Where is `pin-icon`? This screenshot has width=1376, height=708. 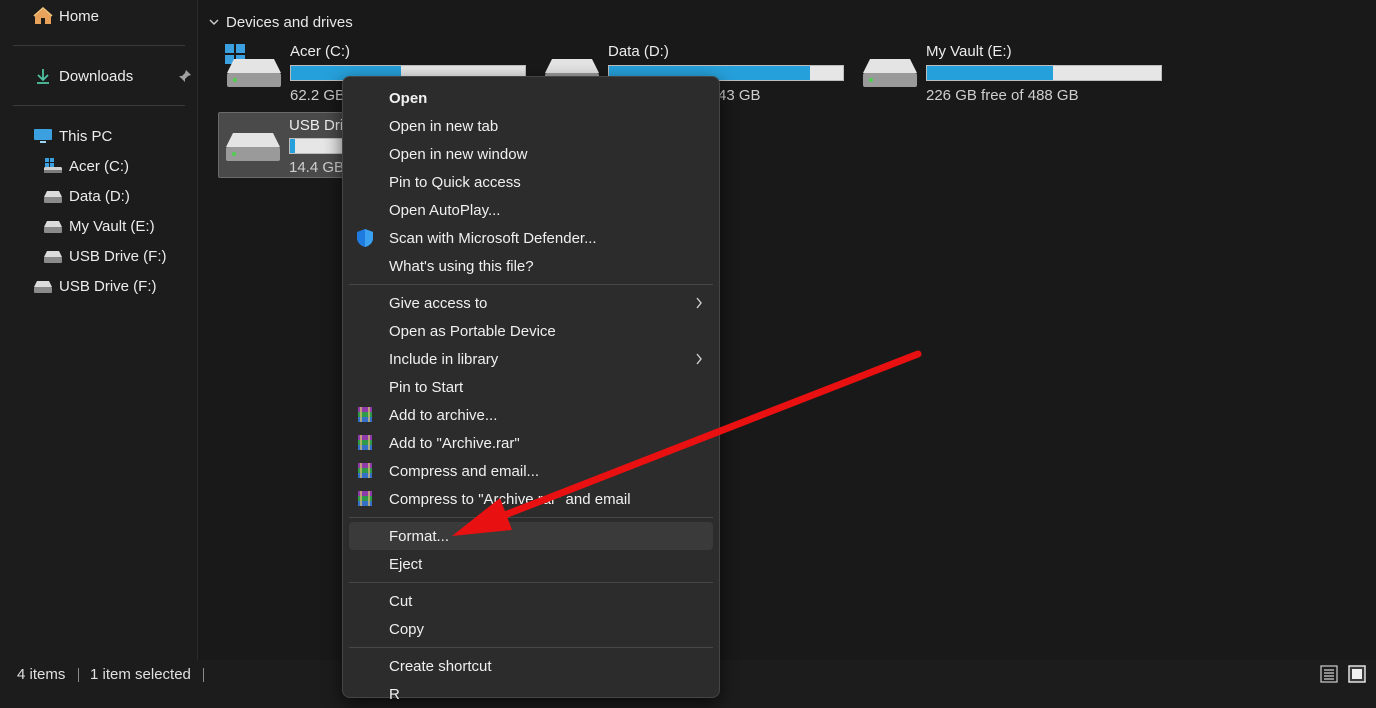
pin-icon is located at coordinates (185, 76).